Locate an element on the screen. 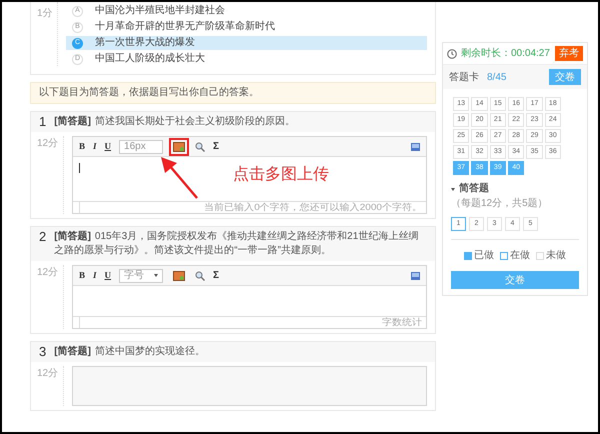 Image resolution: width=600 pixels, height=434 pixels. clock-icon is located at coordinates (452, 53).